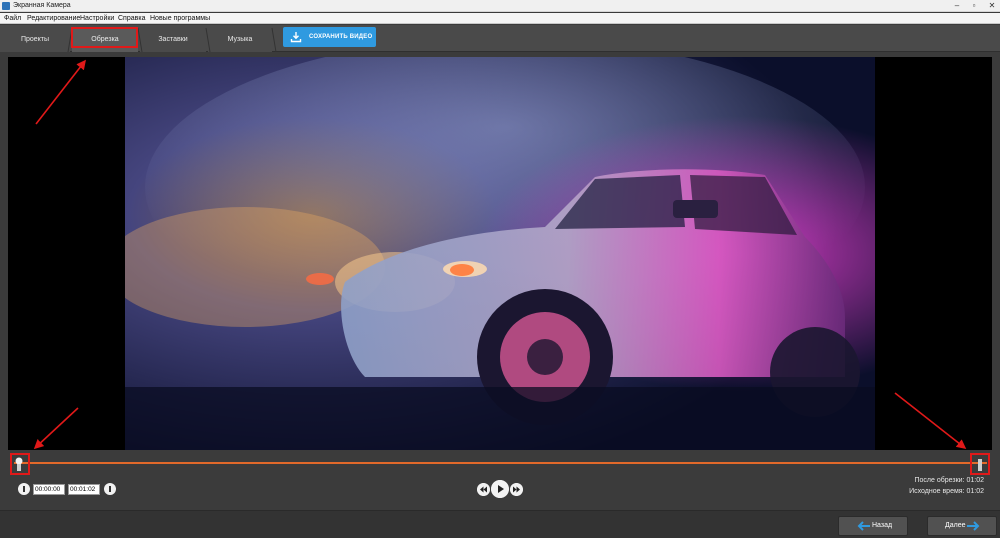 This screenshot has width=1000, height=538. What do you see at coordinates (937, 491) in the screenshot?
I see `original-time-label: Исходное время:` at bounding box center [937, 491].